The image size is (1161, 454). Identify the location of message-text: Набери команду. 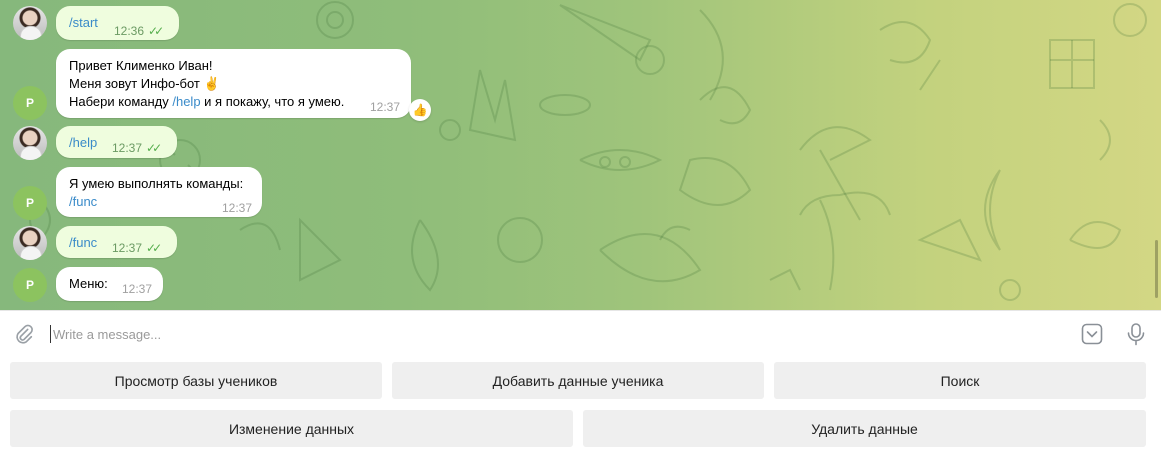
(121, 101).